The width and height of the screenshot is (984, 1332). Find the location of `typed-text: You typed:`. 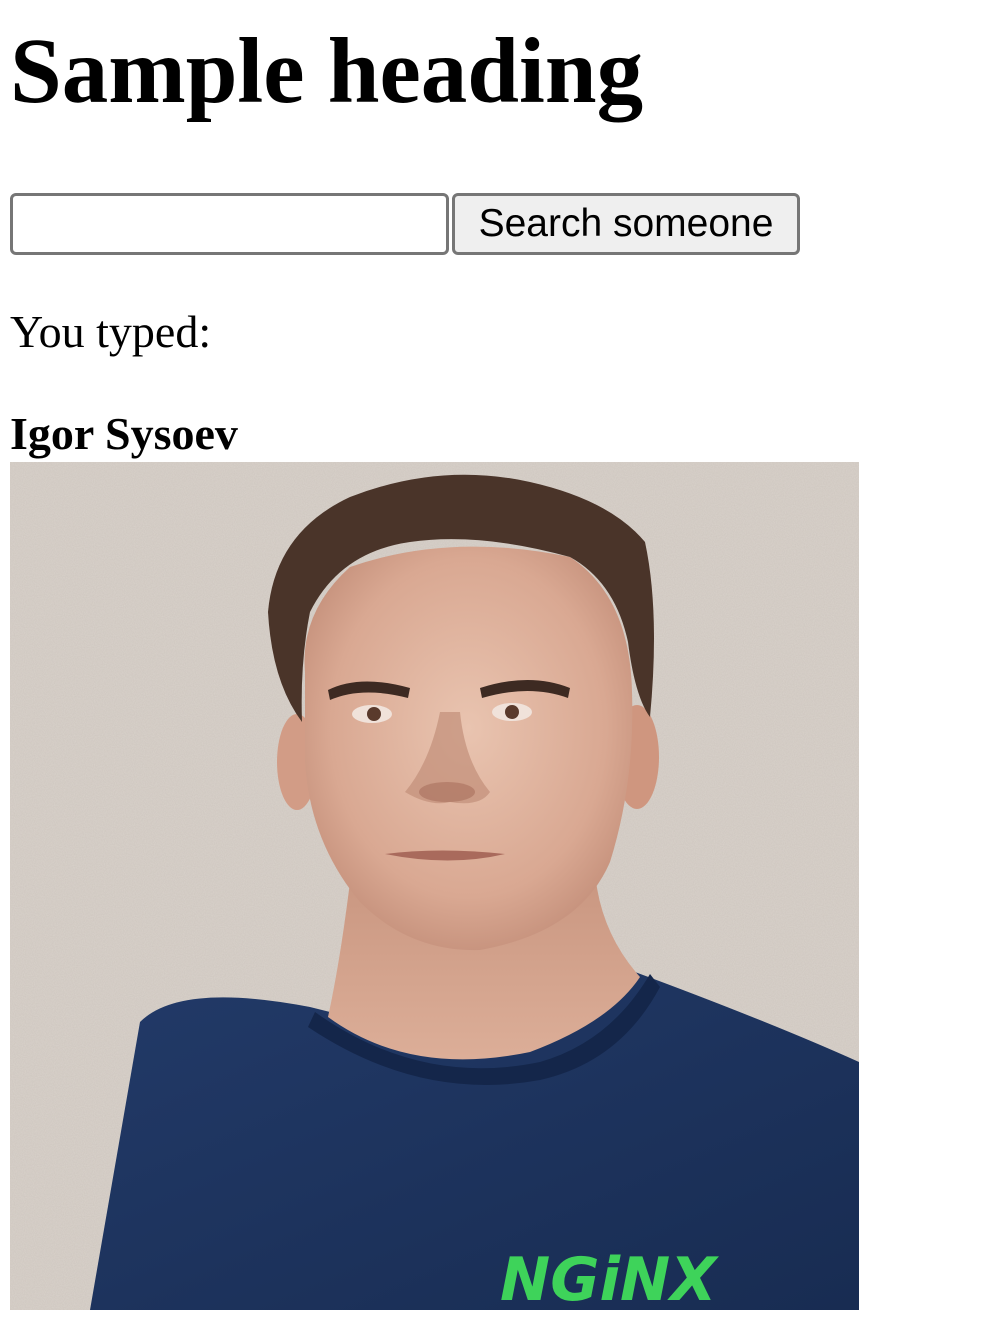

typed-text: You typed: is located at coordinates (111, 331).